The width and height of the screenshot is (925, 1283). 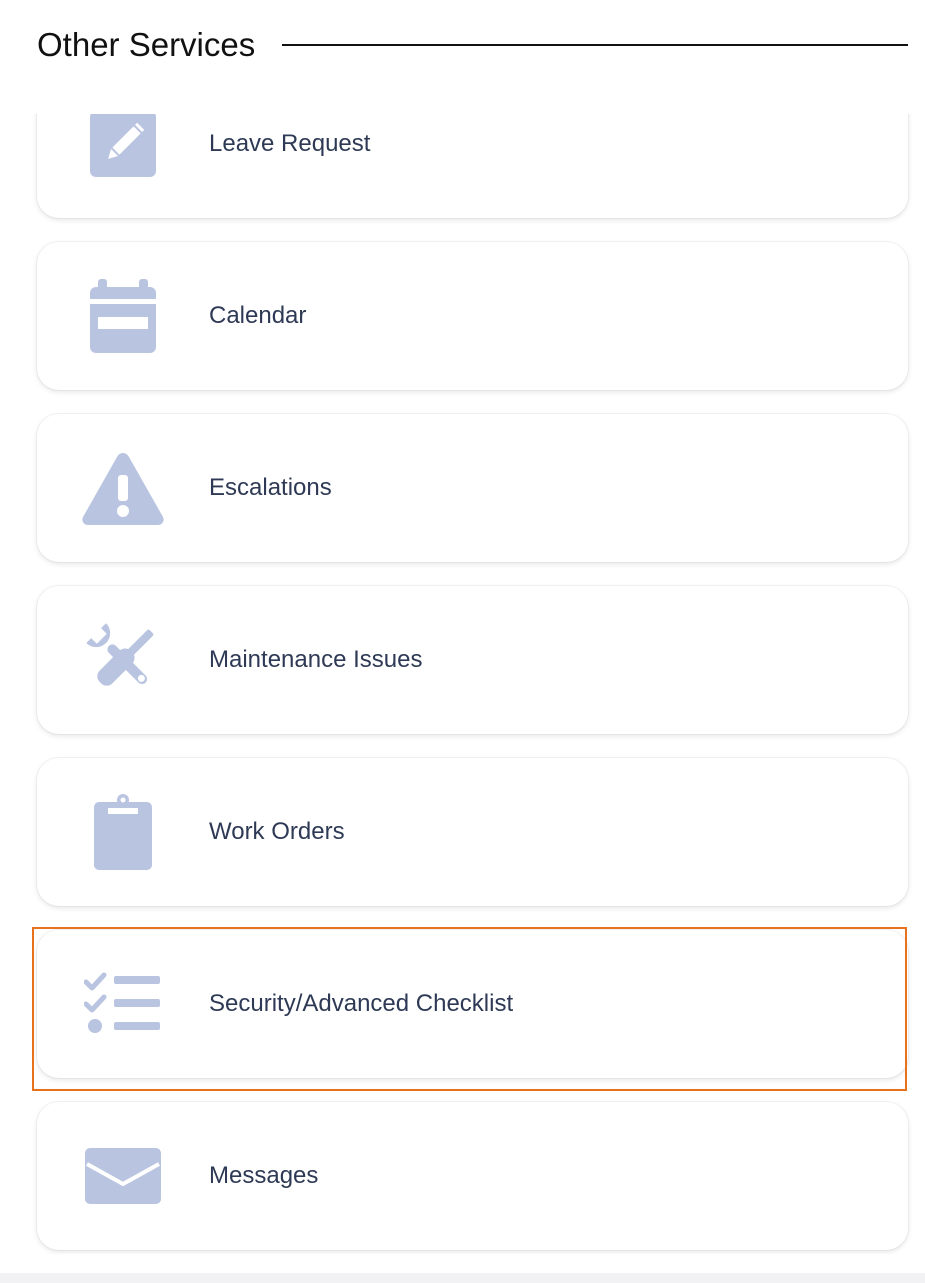 What do you see at coordinates (123, 488) in the screenshot?
I see `warning-triangle-icon` at bounding box center [123, 488].